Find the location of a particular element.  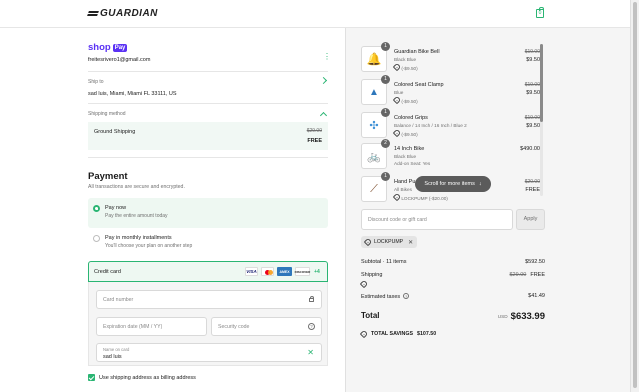

mastercard-icon is located at coordinates (267, 271).